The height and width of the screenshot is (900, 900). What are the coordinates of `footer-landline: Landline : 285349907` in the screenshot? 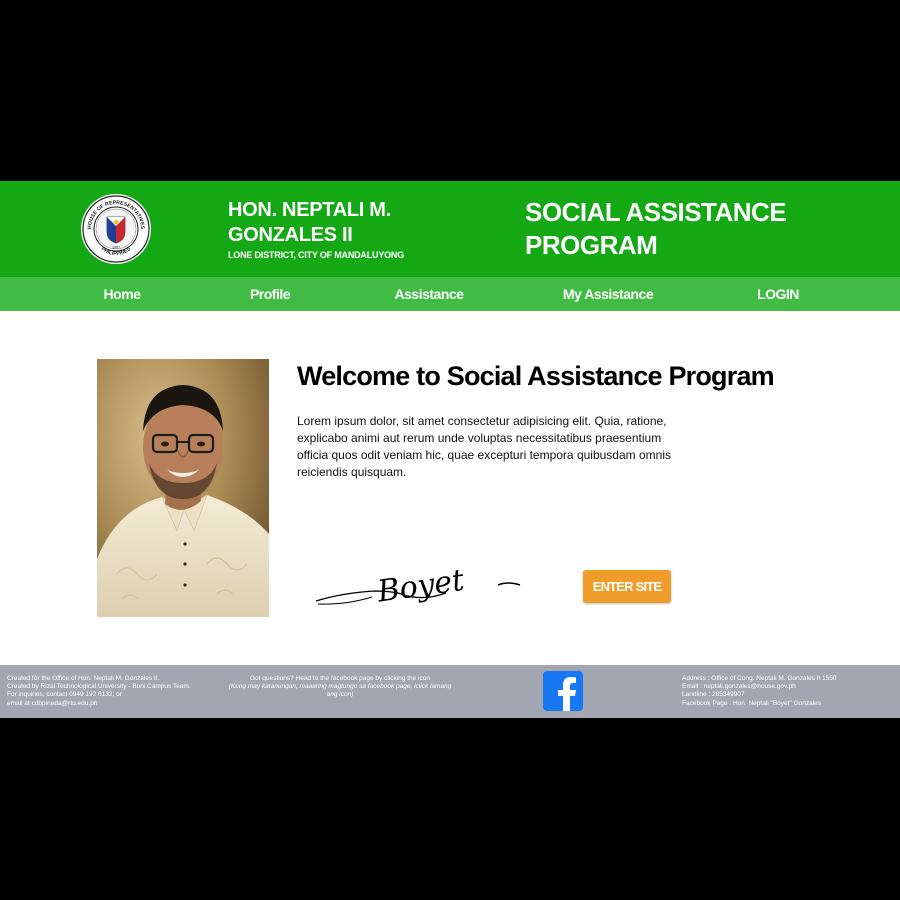 It's located at (713, 695).